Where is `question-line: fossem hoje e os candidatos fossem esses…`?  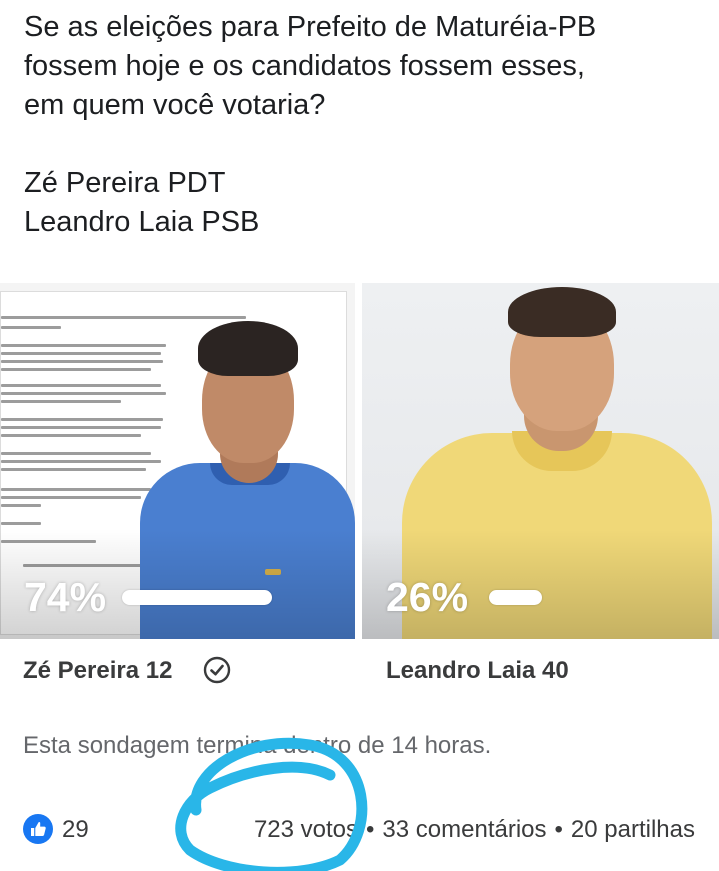
question-line: fossem hoje e os candidatos fossem esses… is located at coordinates (304, 66).